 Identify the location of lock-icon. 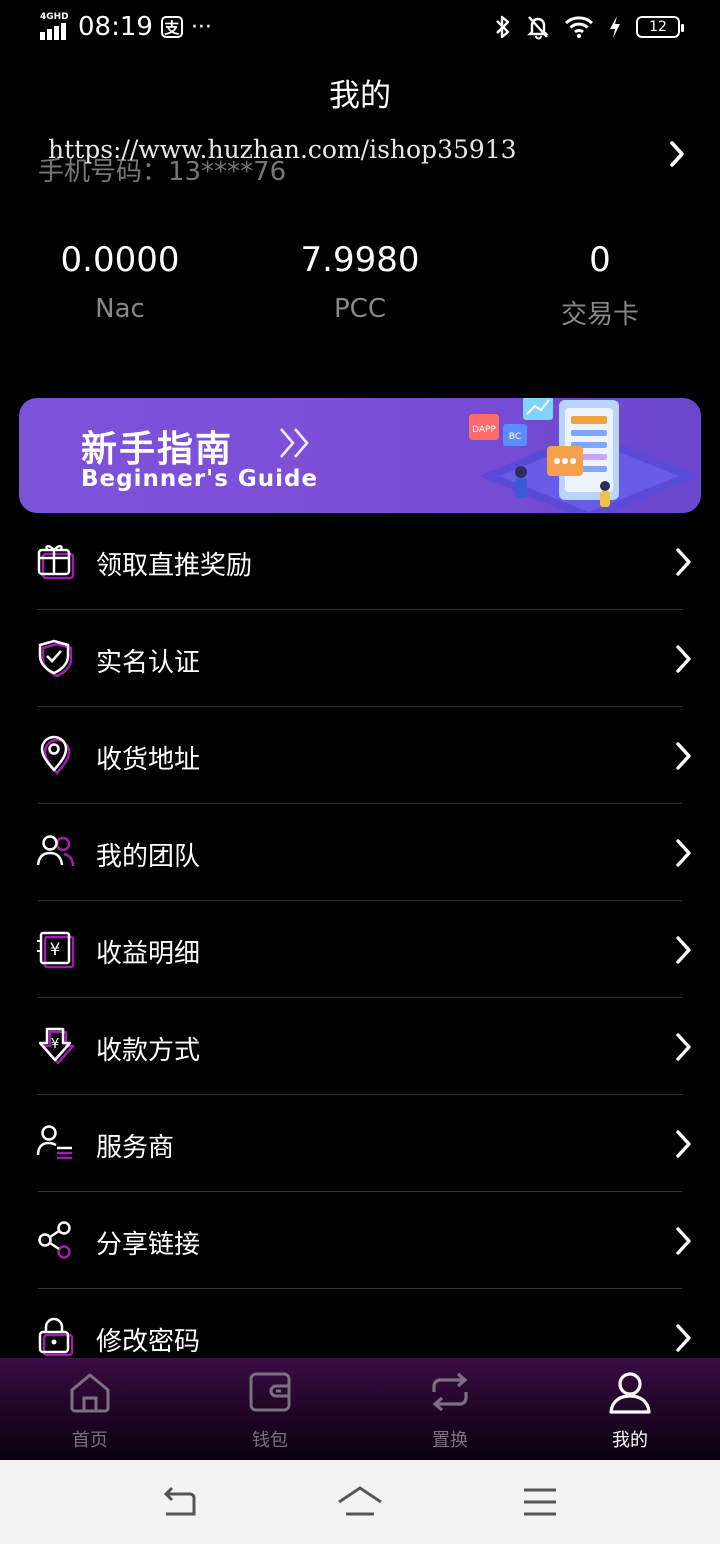
(56, 1337).